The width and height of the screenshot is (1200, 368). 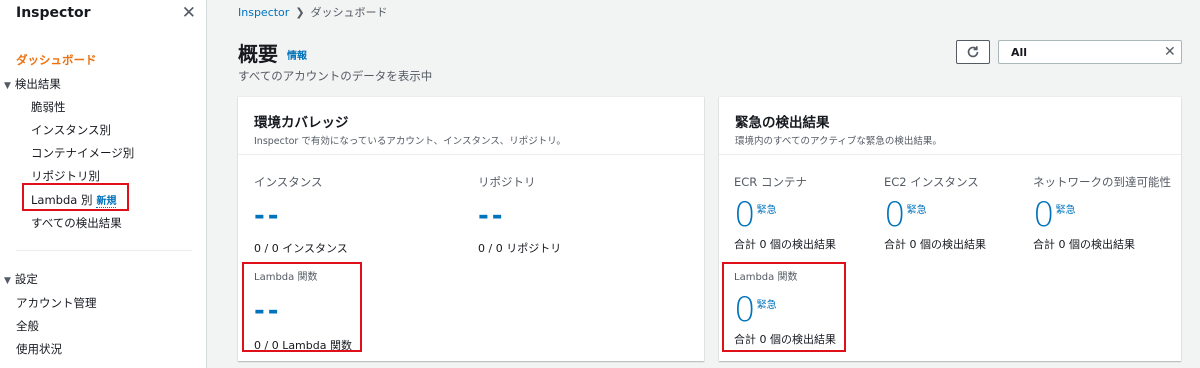 I want to click on sidebar-item-by-container-image: コンテナイメージ別, so click(x=82, y=153).